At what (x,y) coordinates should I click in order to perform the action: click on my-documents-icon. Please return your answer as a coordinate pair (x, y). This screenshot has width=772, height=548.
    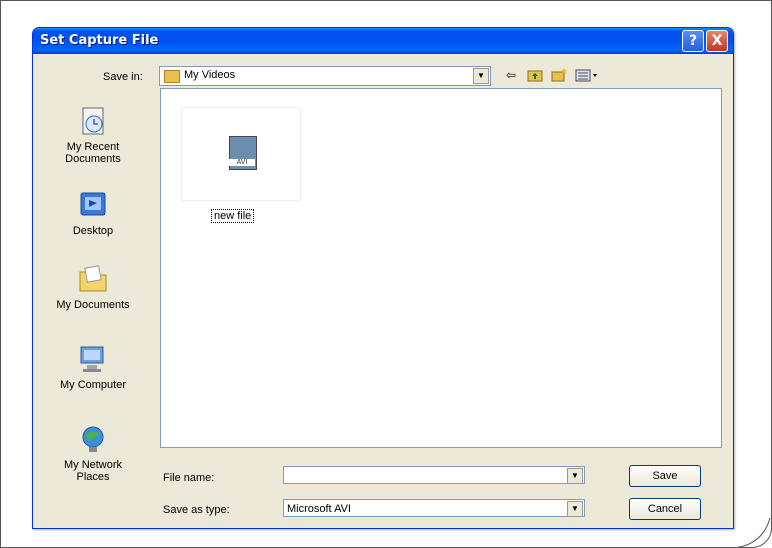
    Looking at the image, I should click on (93, 278).